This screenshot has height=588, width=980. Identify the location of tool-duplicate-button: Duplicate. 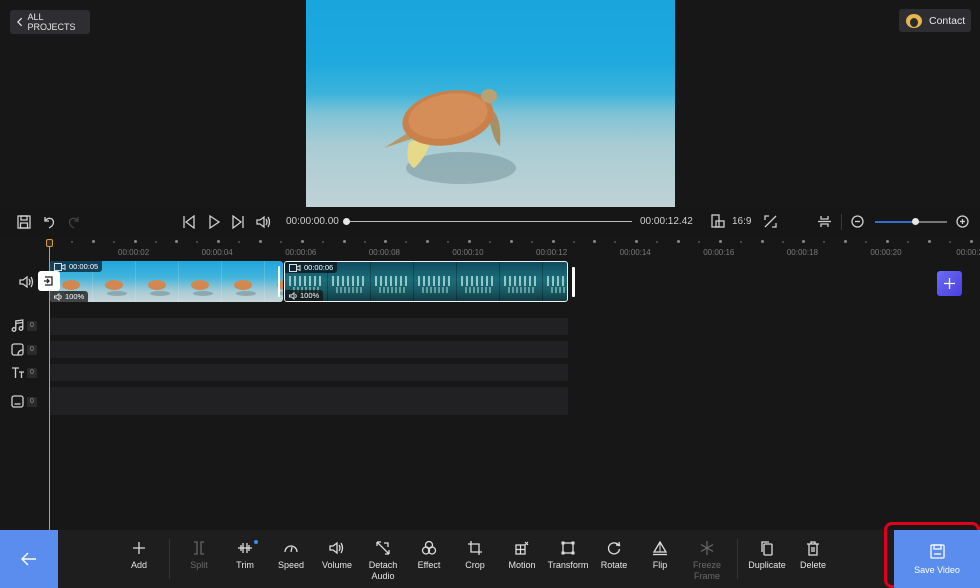
(767, 555).